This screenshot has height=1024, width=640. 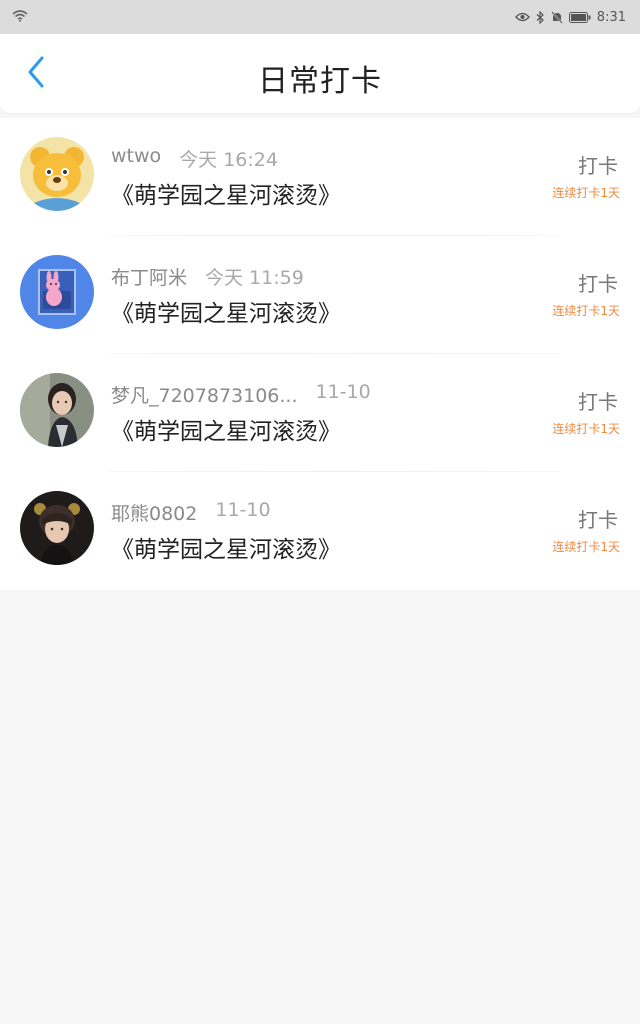 I want to click on boy-avatar, so click(x=57, y=528).